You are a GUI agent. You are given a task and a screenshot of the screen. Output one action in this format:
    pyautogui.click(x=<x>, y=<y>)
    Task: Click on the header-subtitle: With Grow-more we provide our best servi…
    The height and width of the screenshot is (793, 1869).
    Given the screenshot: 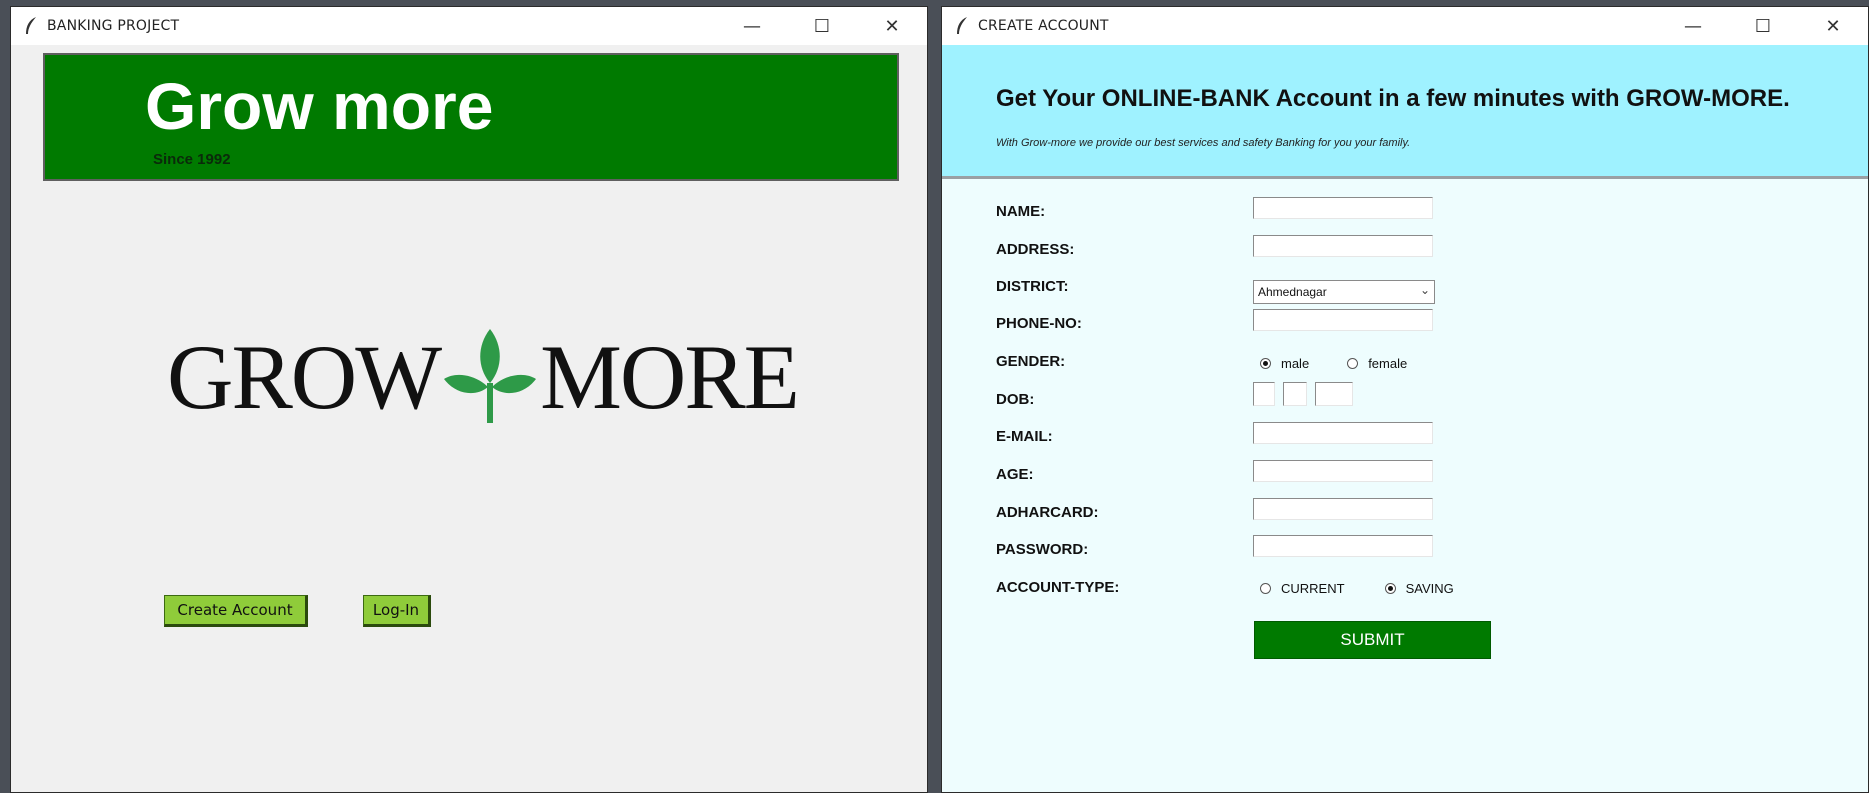 What is the action you would take?
    pyautogui.click(x=1203, y=143)
    